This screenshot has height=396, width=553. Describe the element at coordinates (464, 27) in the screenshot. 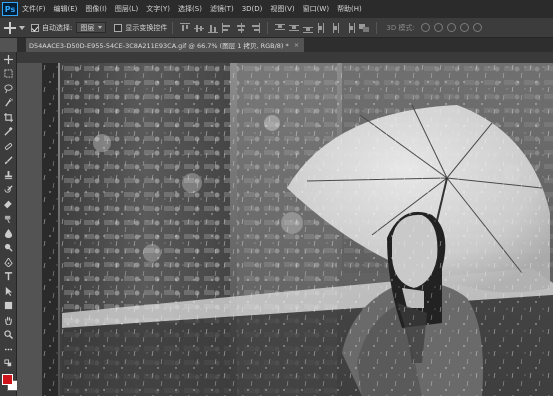

I see `3d-slide-icon` at that location.